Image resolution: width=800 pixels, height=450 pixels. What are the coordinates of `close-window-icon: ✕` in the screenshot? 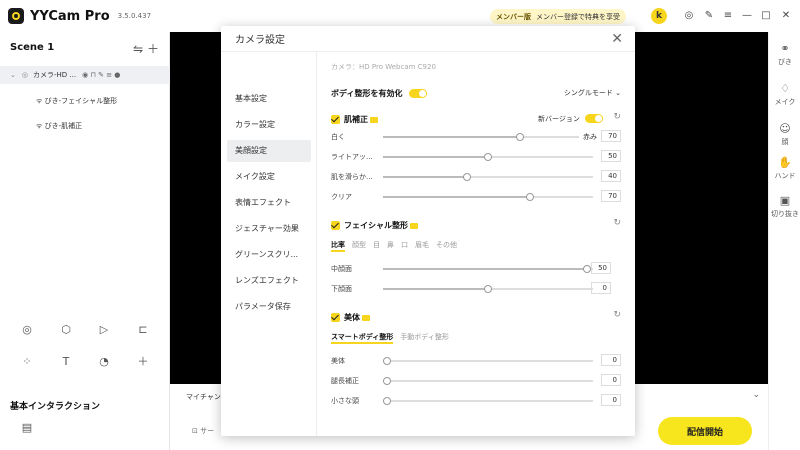 It's located at (786, 16).